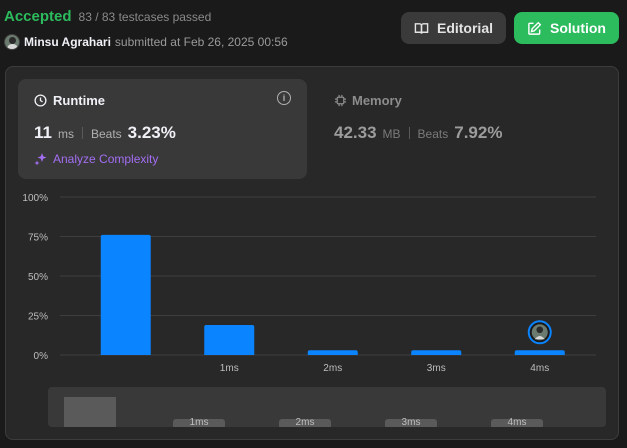 The width and height of the screenshot is (627, 448). What do you see at coordinates (79, 100) in the screenshot?
I see `runtime-title: Runtime` at bounding box center [79, 100].